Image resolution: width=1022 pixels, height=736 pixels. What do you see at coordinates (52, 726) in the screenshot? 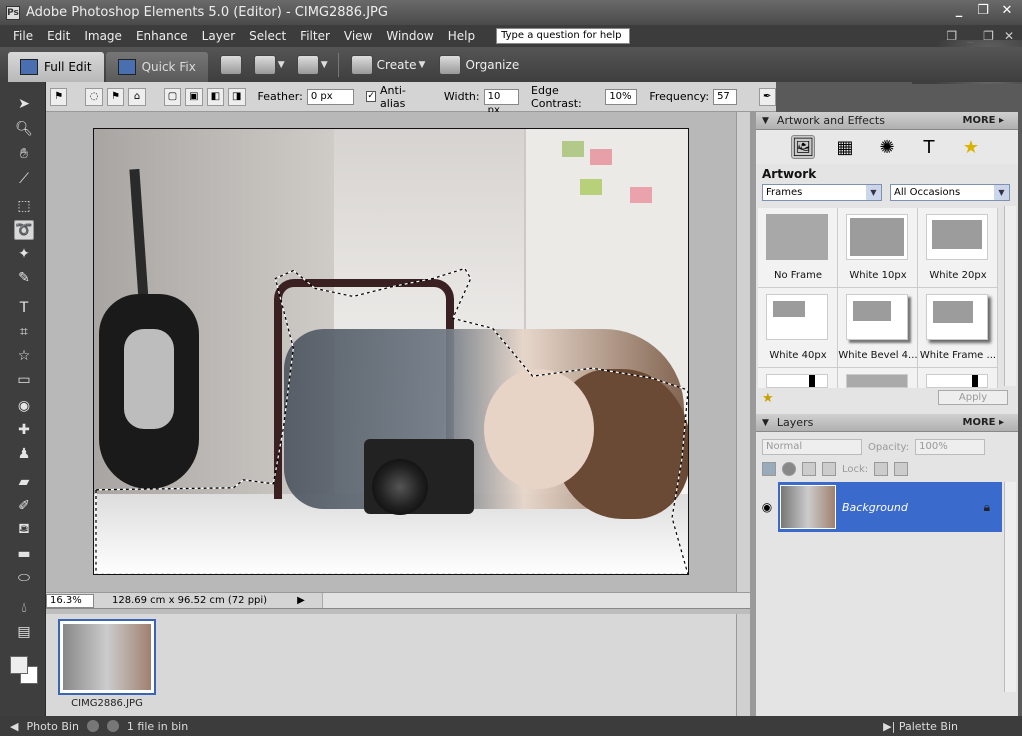
I see `photo-bin-label: Photo Bin` at bounding box center [52, 726].